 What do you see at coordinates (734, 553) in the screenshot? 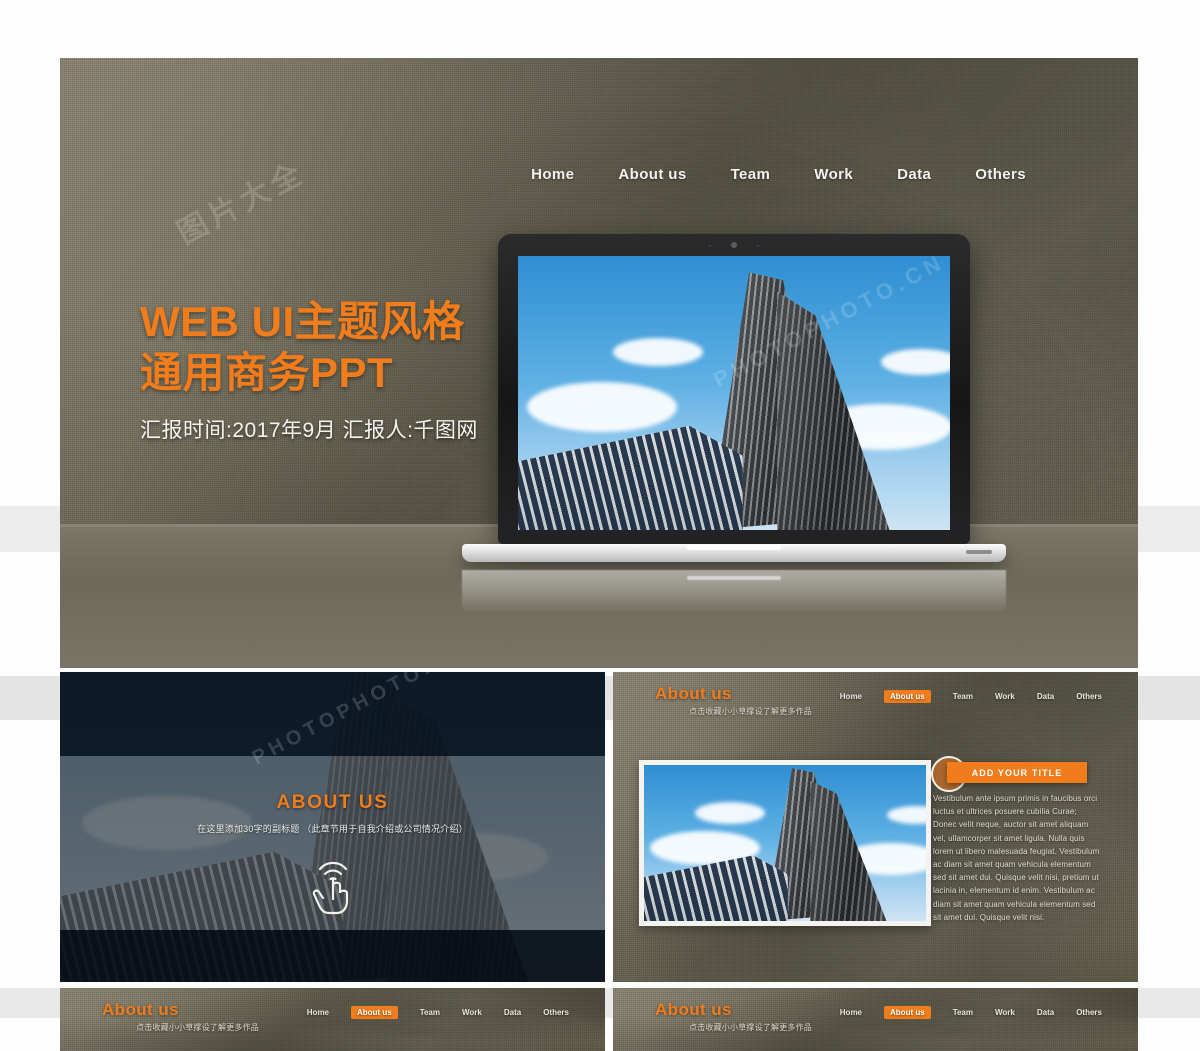
I see `laptop-base` at bounding box center [734, 553].